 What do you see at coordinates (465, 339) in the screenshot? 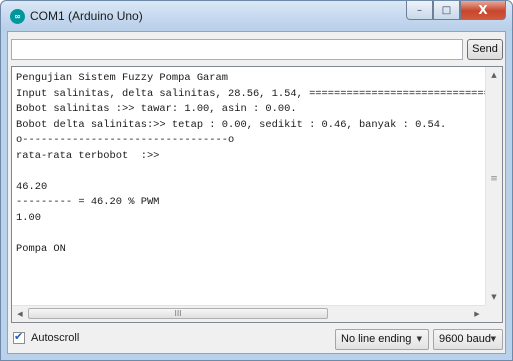
I see `baud-rate-value: 9600 baud` at bounding box center [465, 339].